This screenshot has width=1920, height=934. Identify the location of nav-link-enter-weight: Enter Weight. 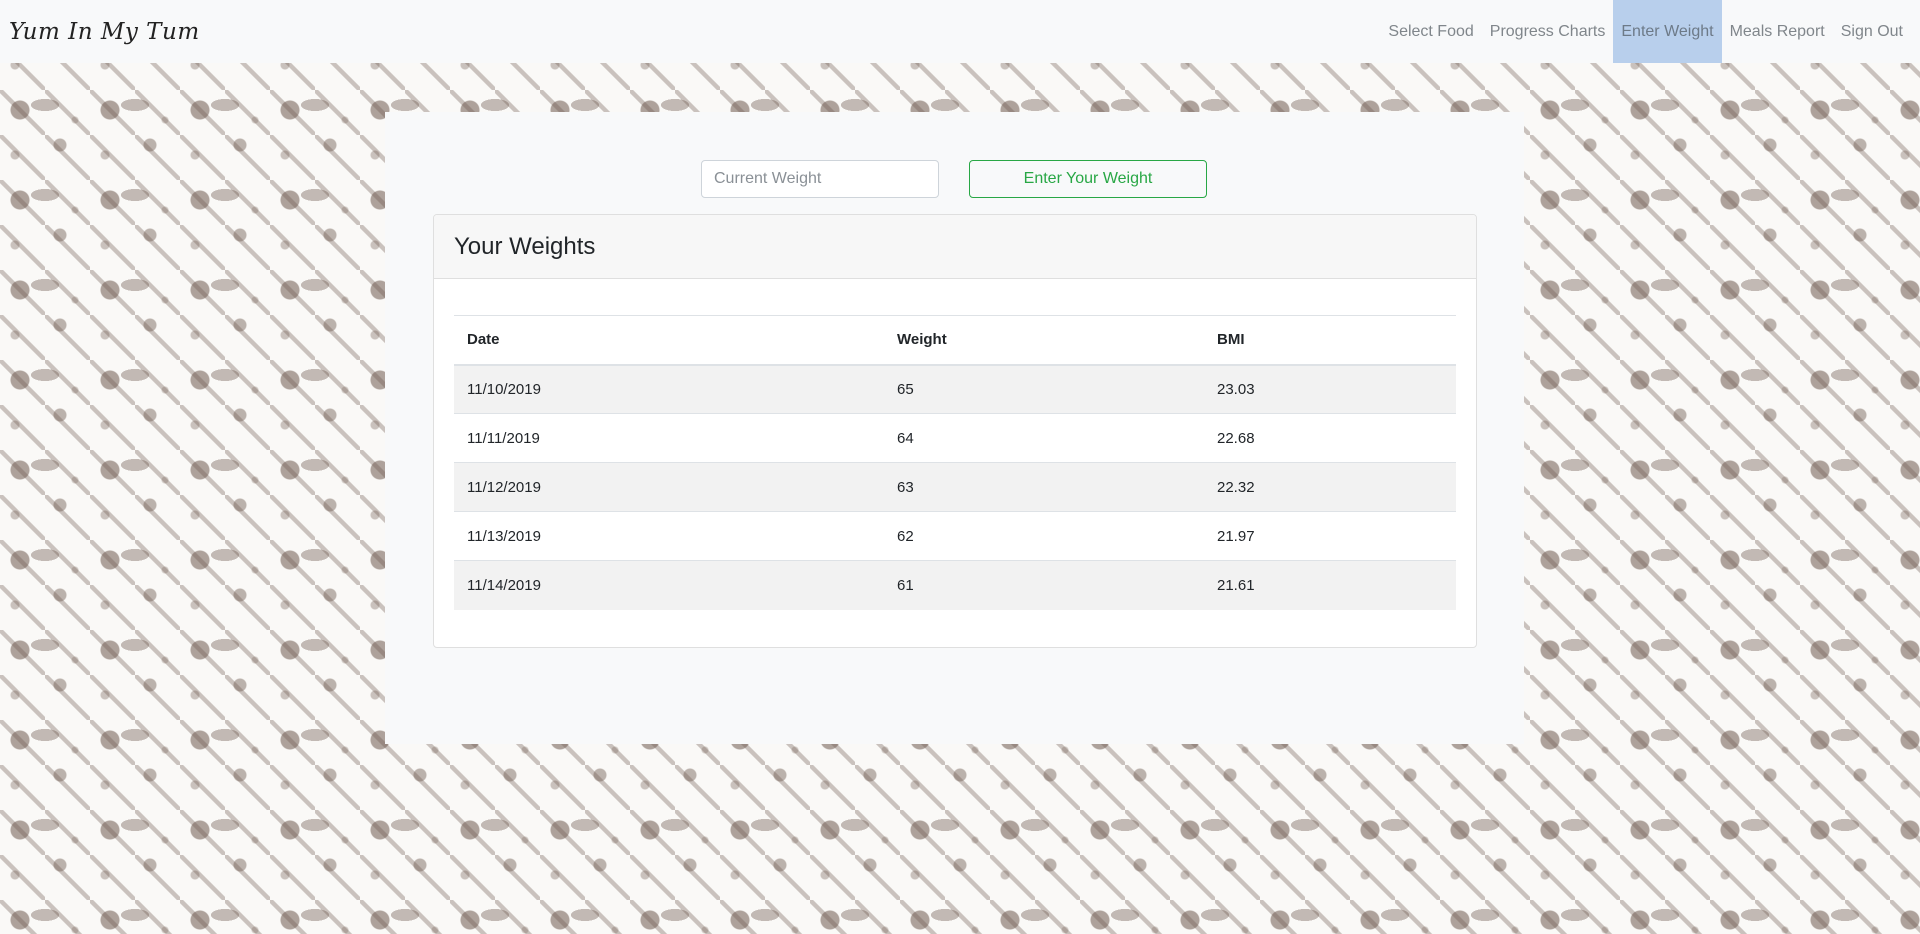
(1667, 31).